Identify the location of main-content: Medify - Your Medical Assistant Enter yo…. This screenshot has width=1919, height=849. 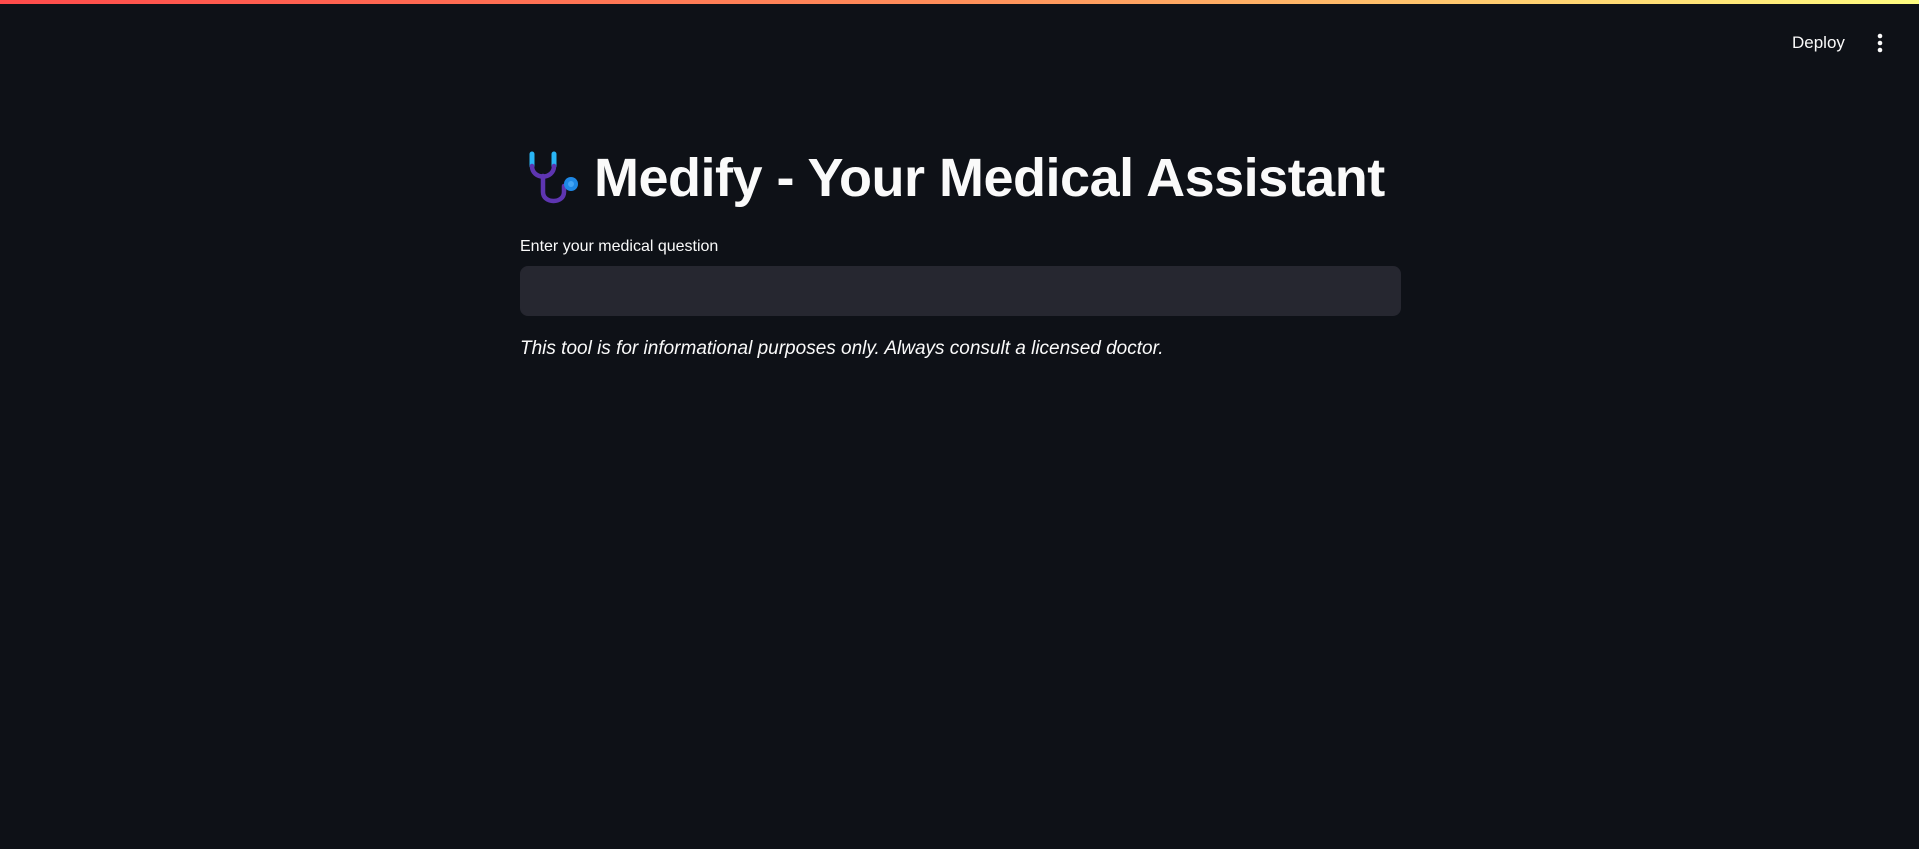
(960, 250).